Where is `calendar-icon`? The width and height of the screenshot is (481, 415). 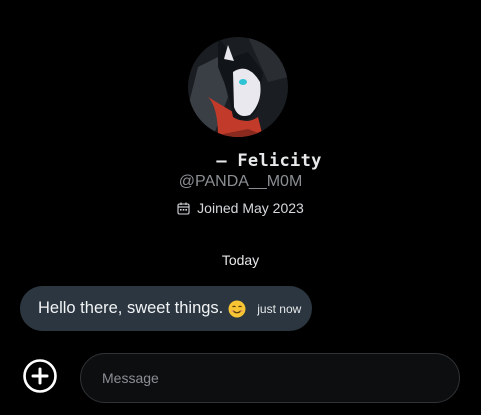 calendar-icon is located at coordinates (183, 208).